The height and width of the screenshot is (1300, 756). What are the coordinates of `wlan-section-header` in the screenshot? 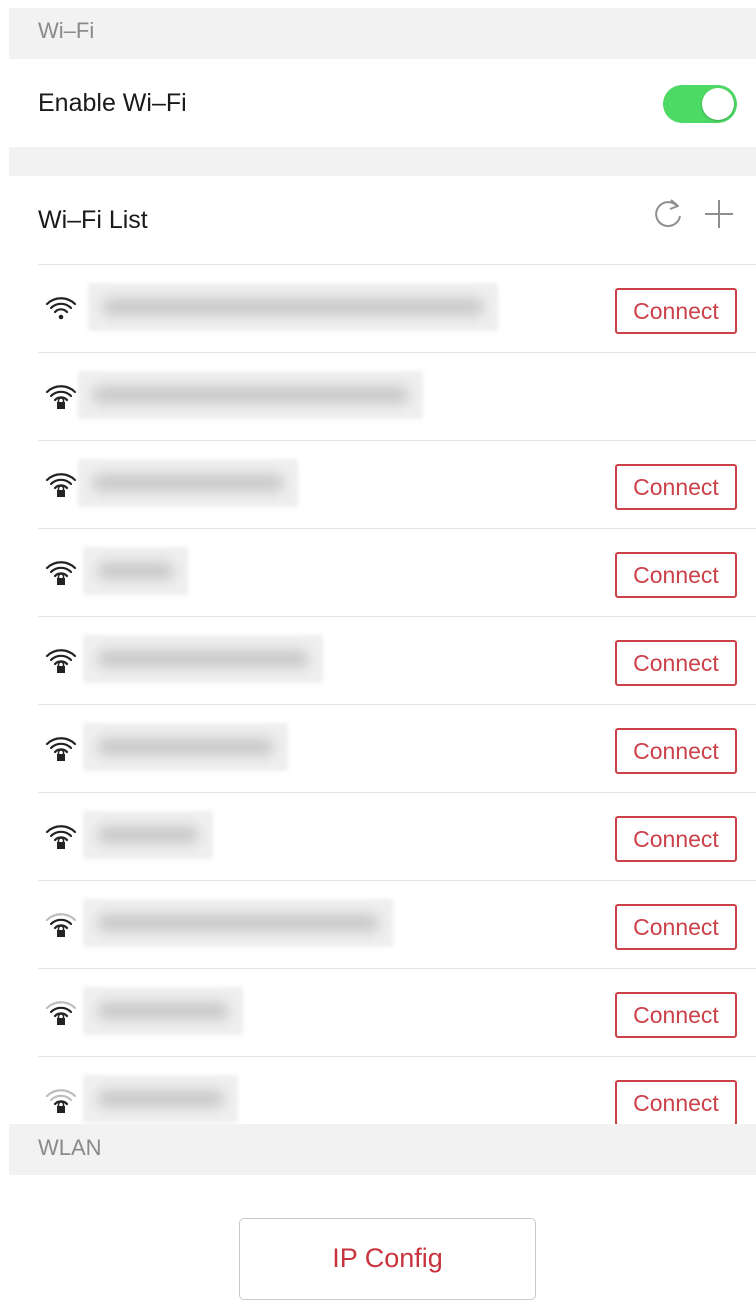 It's located at (382, 1149).